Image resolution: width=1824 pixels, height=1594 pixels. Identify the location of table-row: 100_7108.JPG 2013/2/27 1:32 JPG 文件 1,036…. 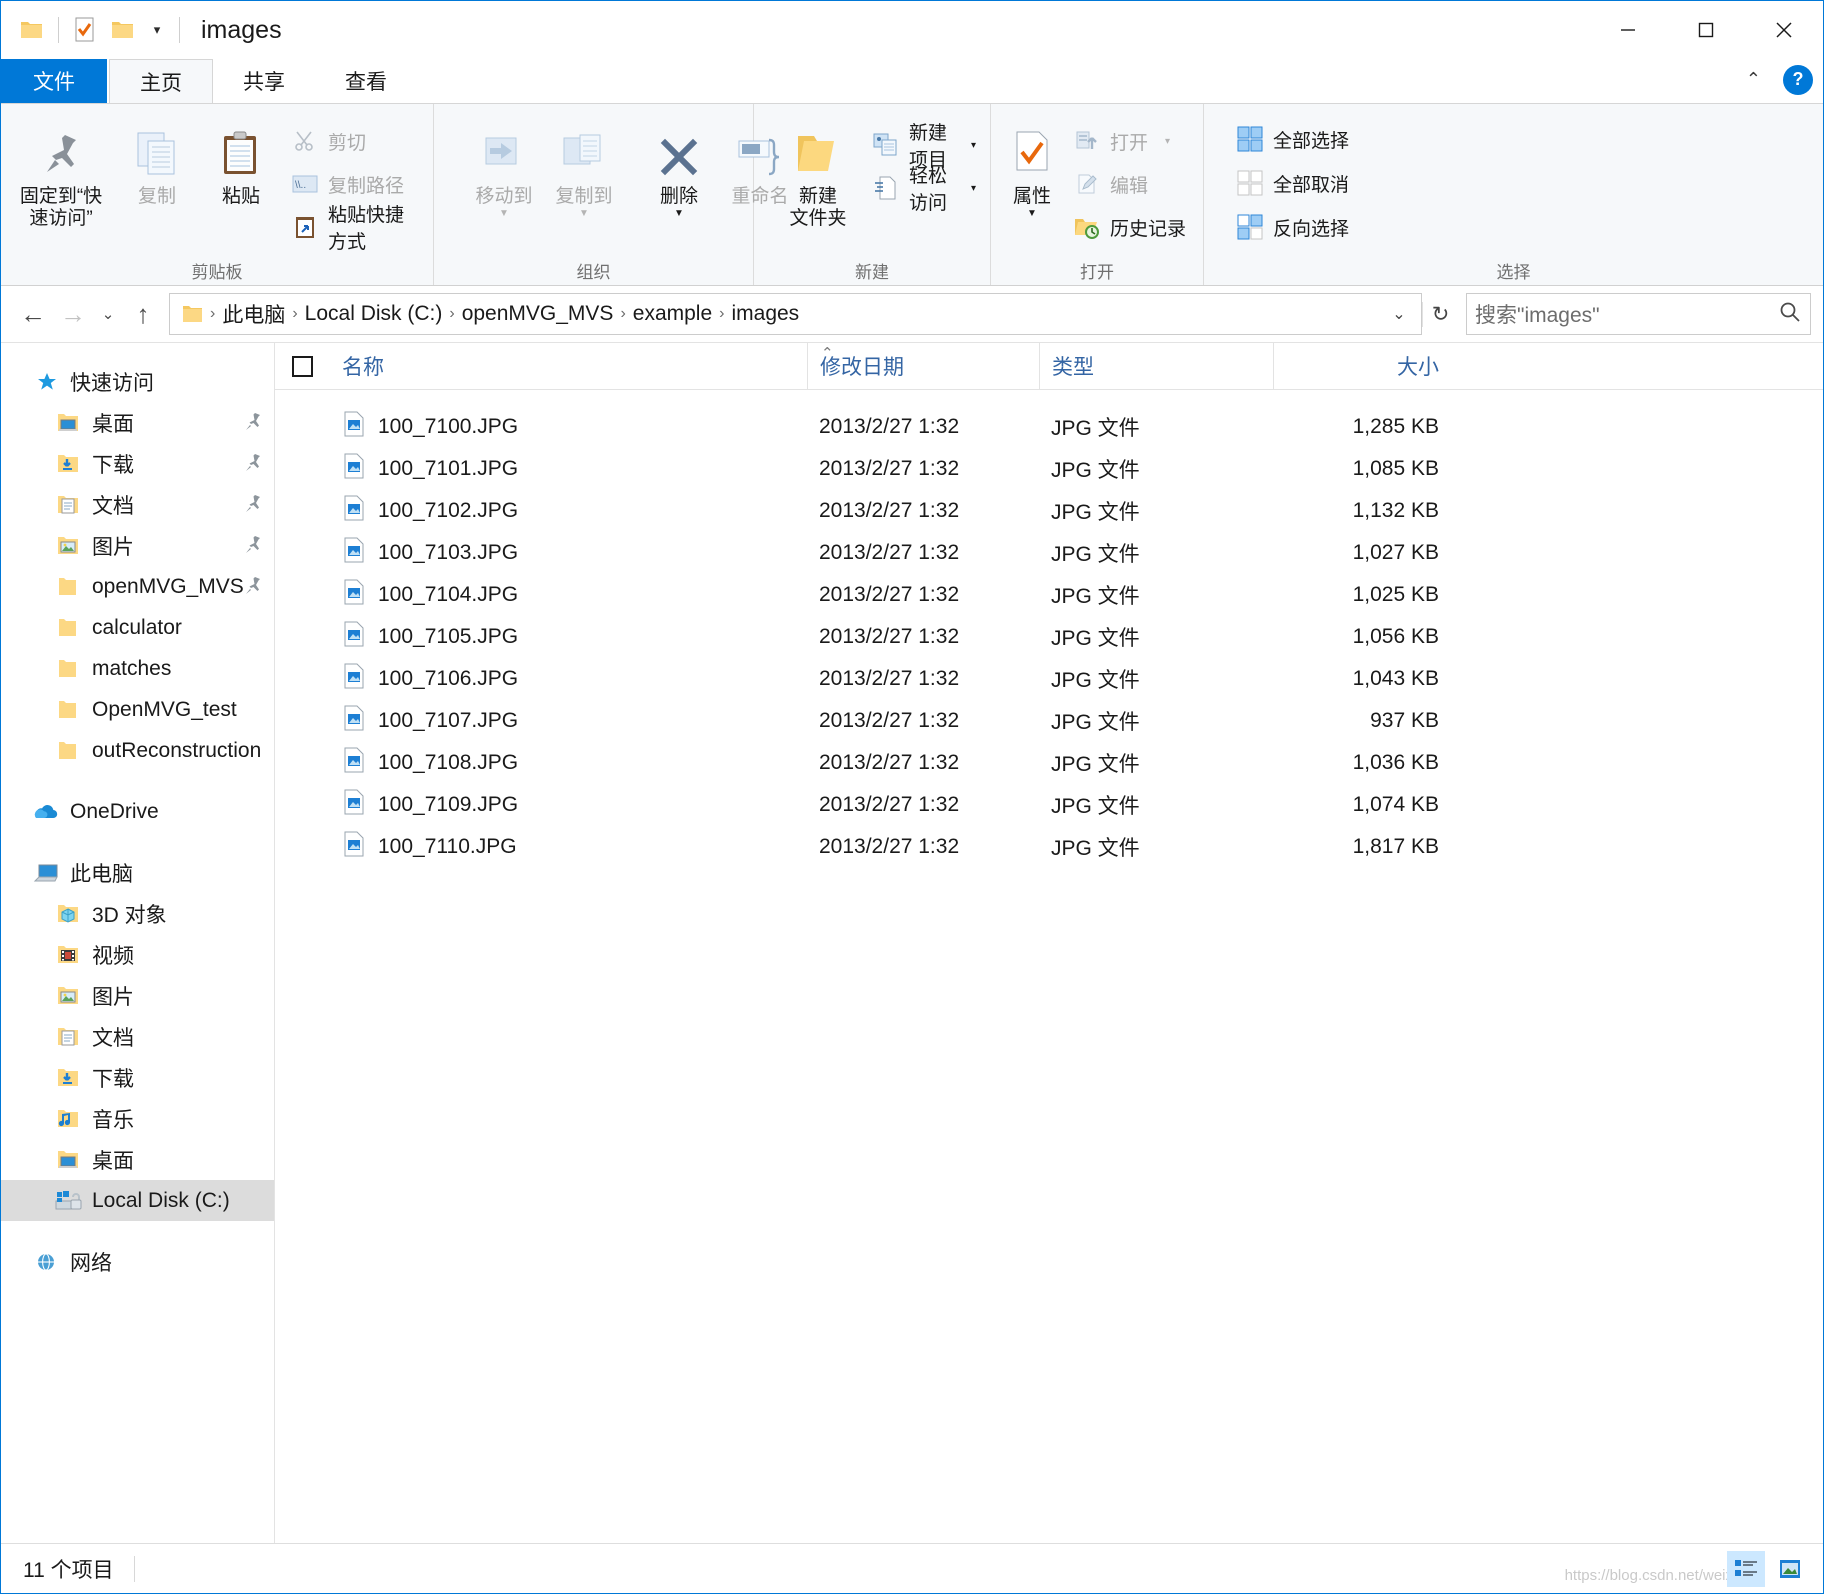
(1049, 763).